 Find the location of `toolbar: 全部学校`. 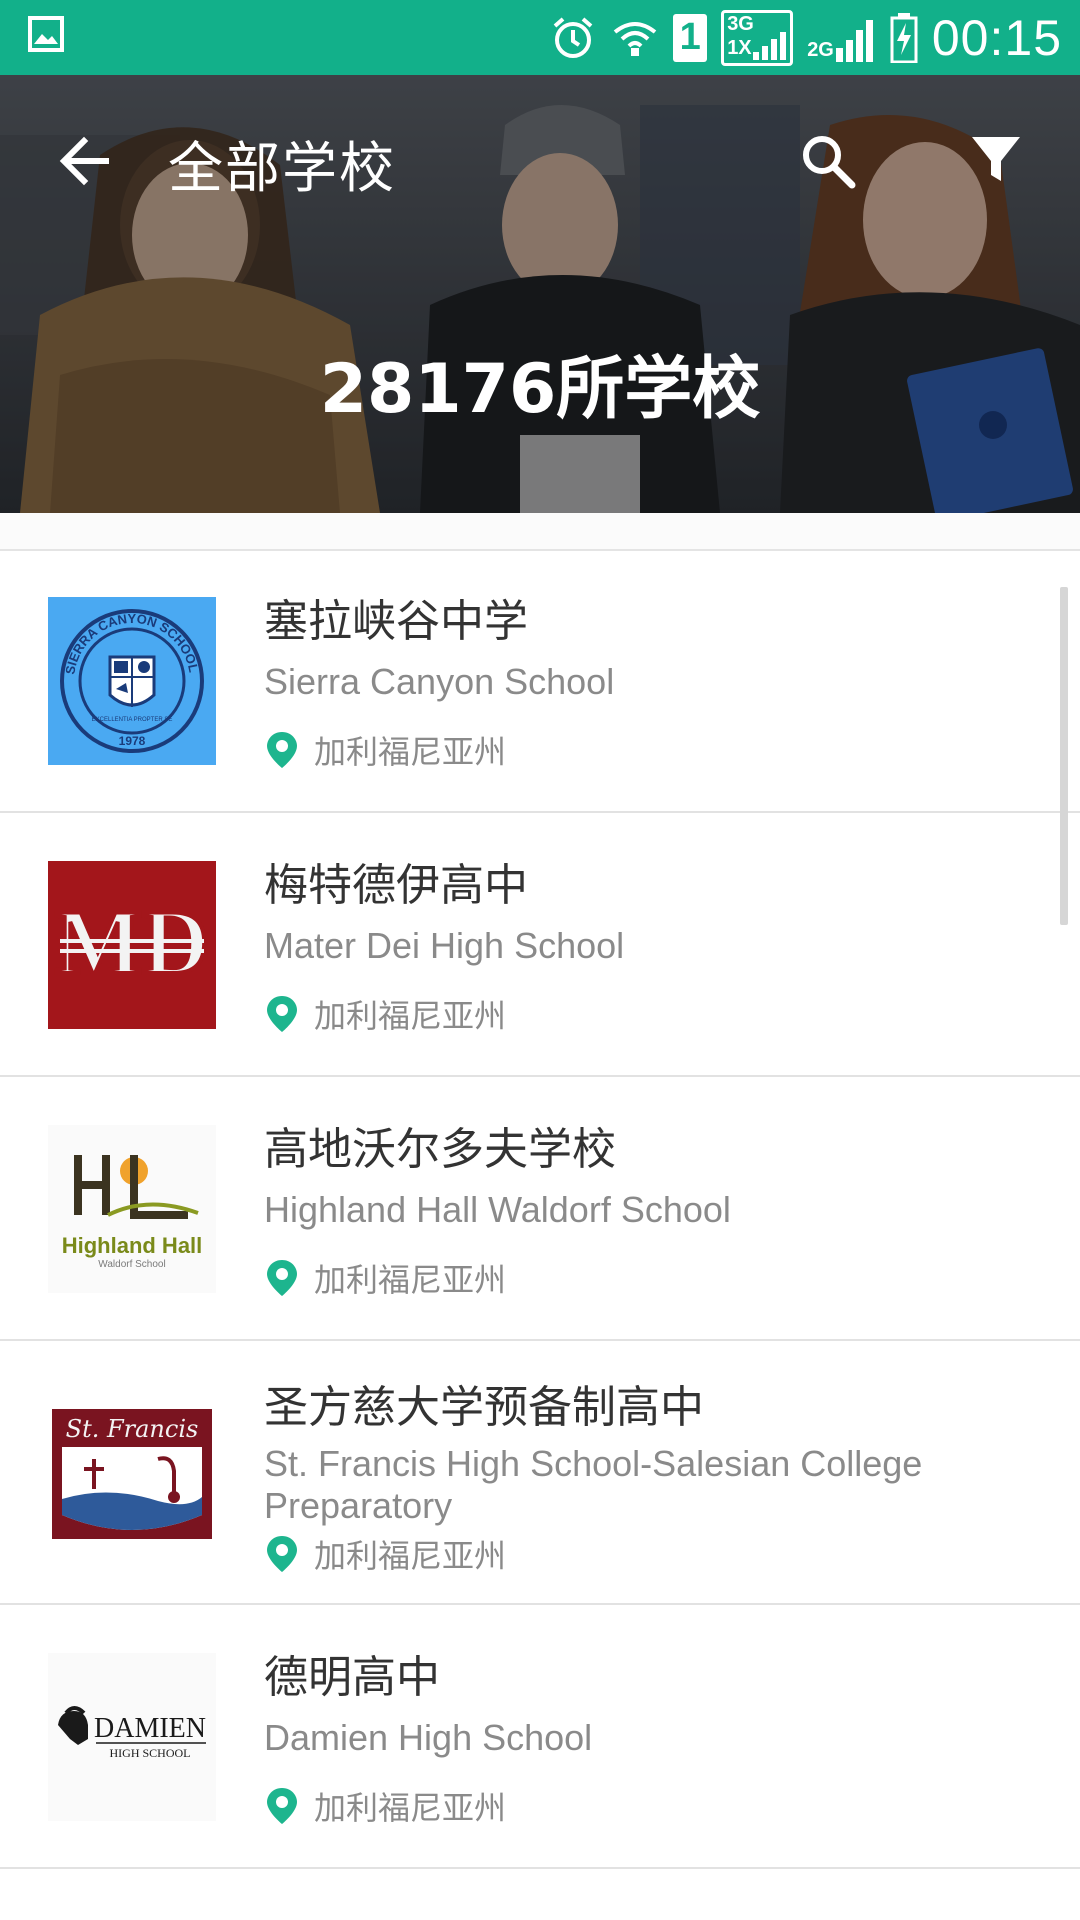

toolbar: 全部学校 is located at coordinates (540, 160).